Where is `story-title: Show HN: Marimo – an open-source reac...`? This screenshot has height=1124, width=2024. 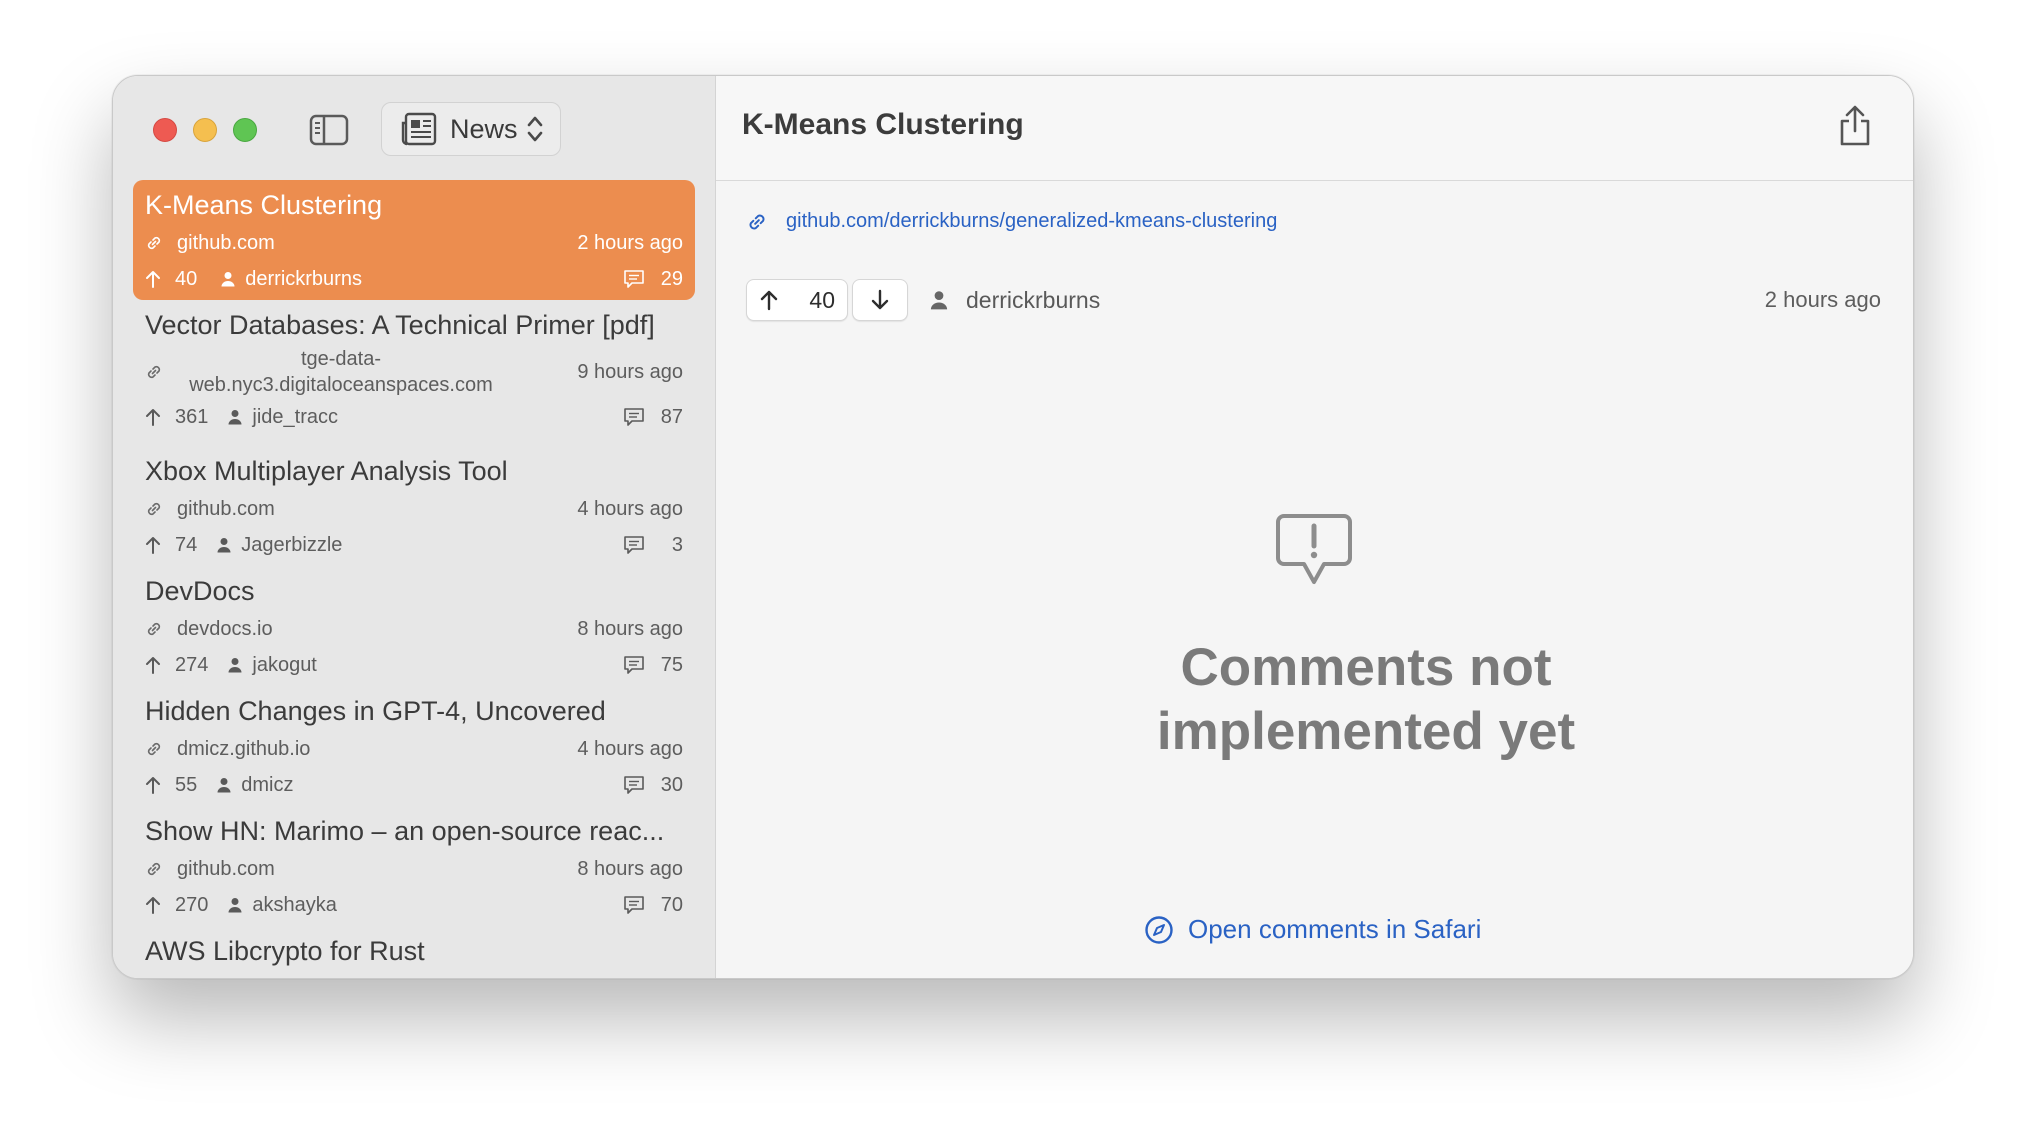 story-title: Show HN: Marimo – an open-source reac... is located at coordinates (405, 831).